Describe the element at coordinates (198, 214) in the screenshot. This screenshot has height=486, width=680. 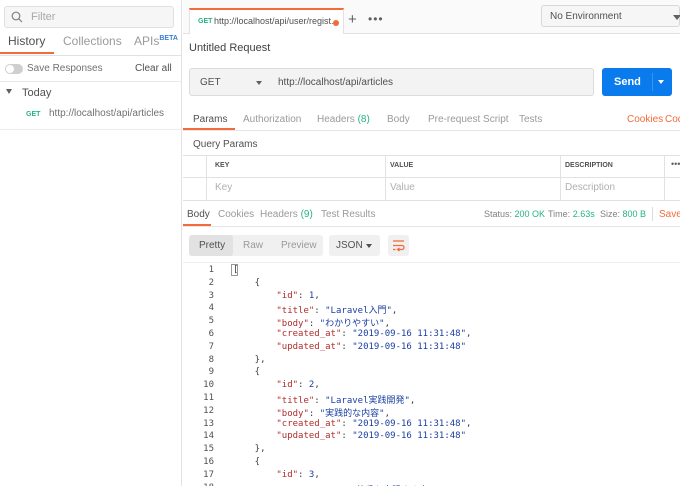
I see `response-tab-body: Body` at that location.